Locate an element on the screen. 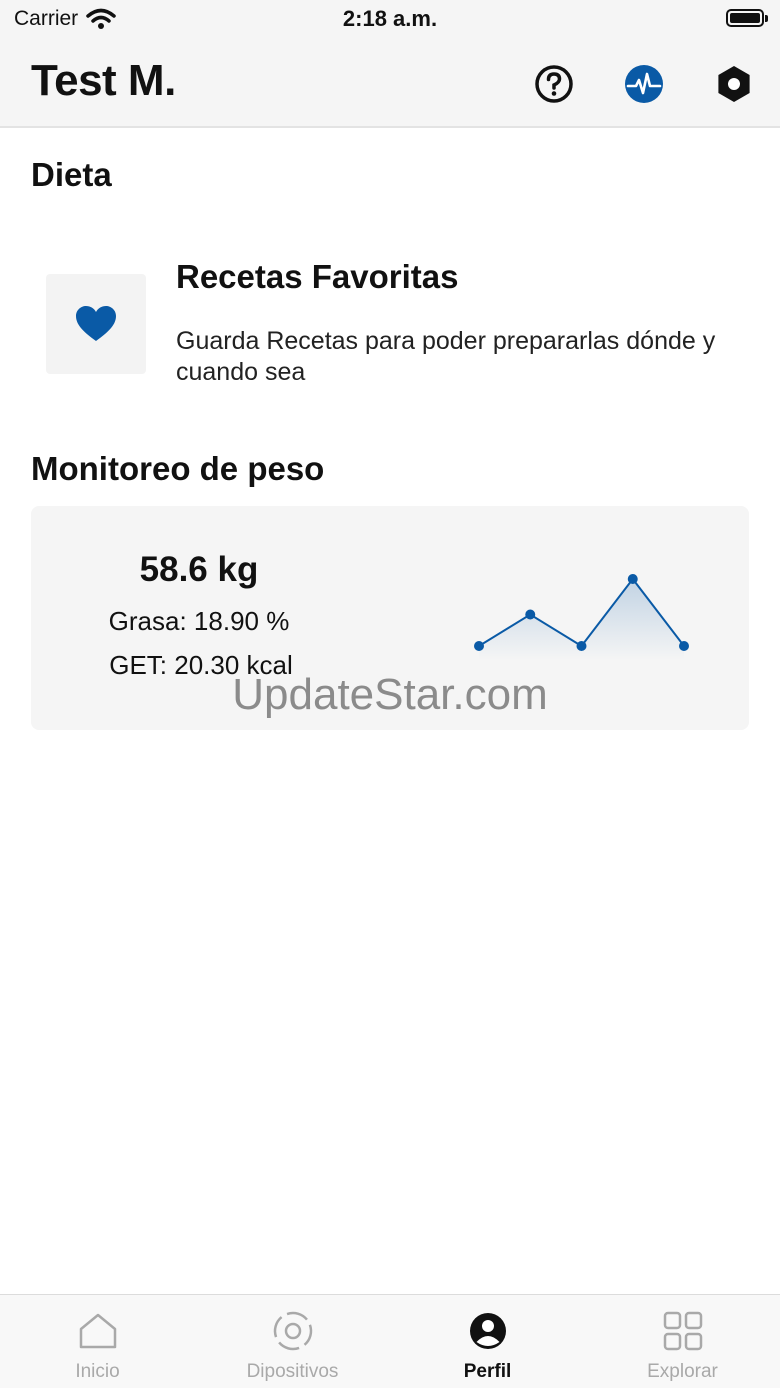  help-button is located at coordinates (554, 84).